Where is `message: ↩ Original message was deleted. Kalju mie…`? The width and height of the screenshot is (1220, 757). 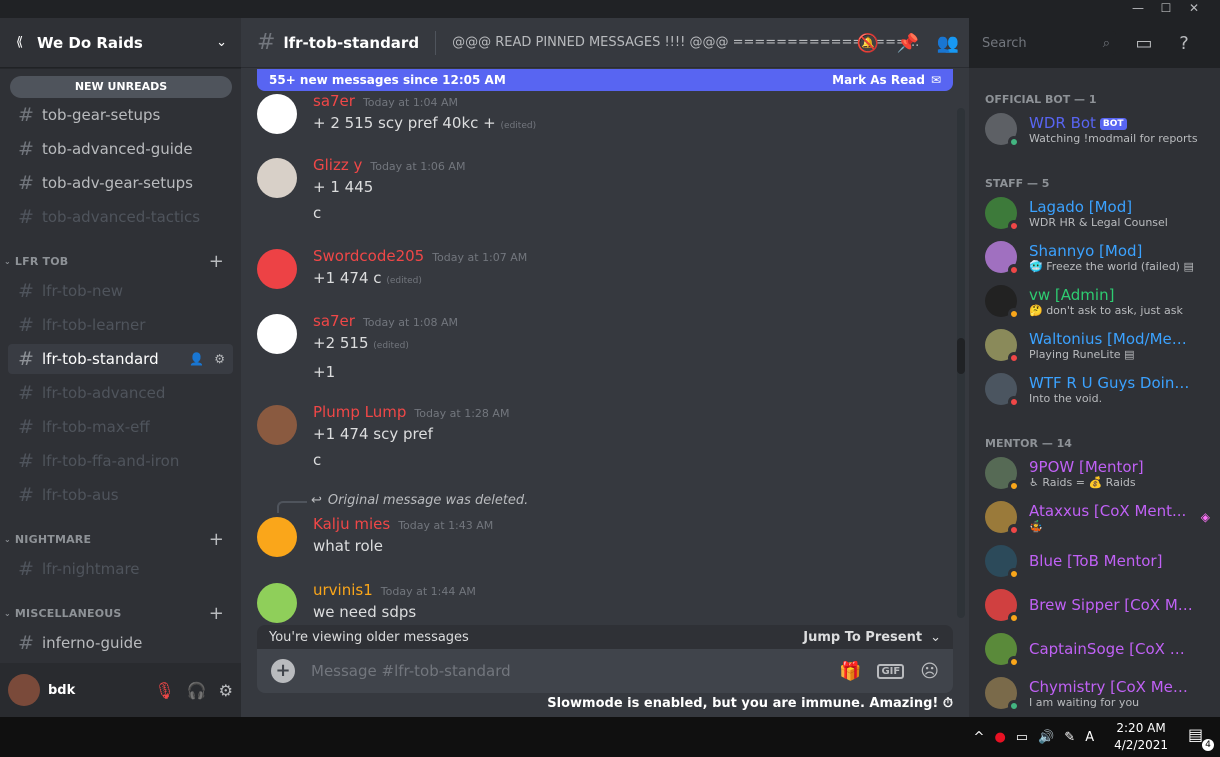 message: ↩ Original message was deleted. Kalju mie… is located at coordinates (597, 528).